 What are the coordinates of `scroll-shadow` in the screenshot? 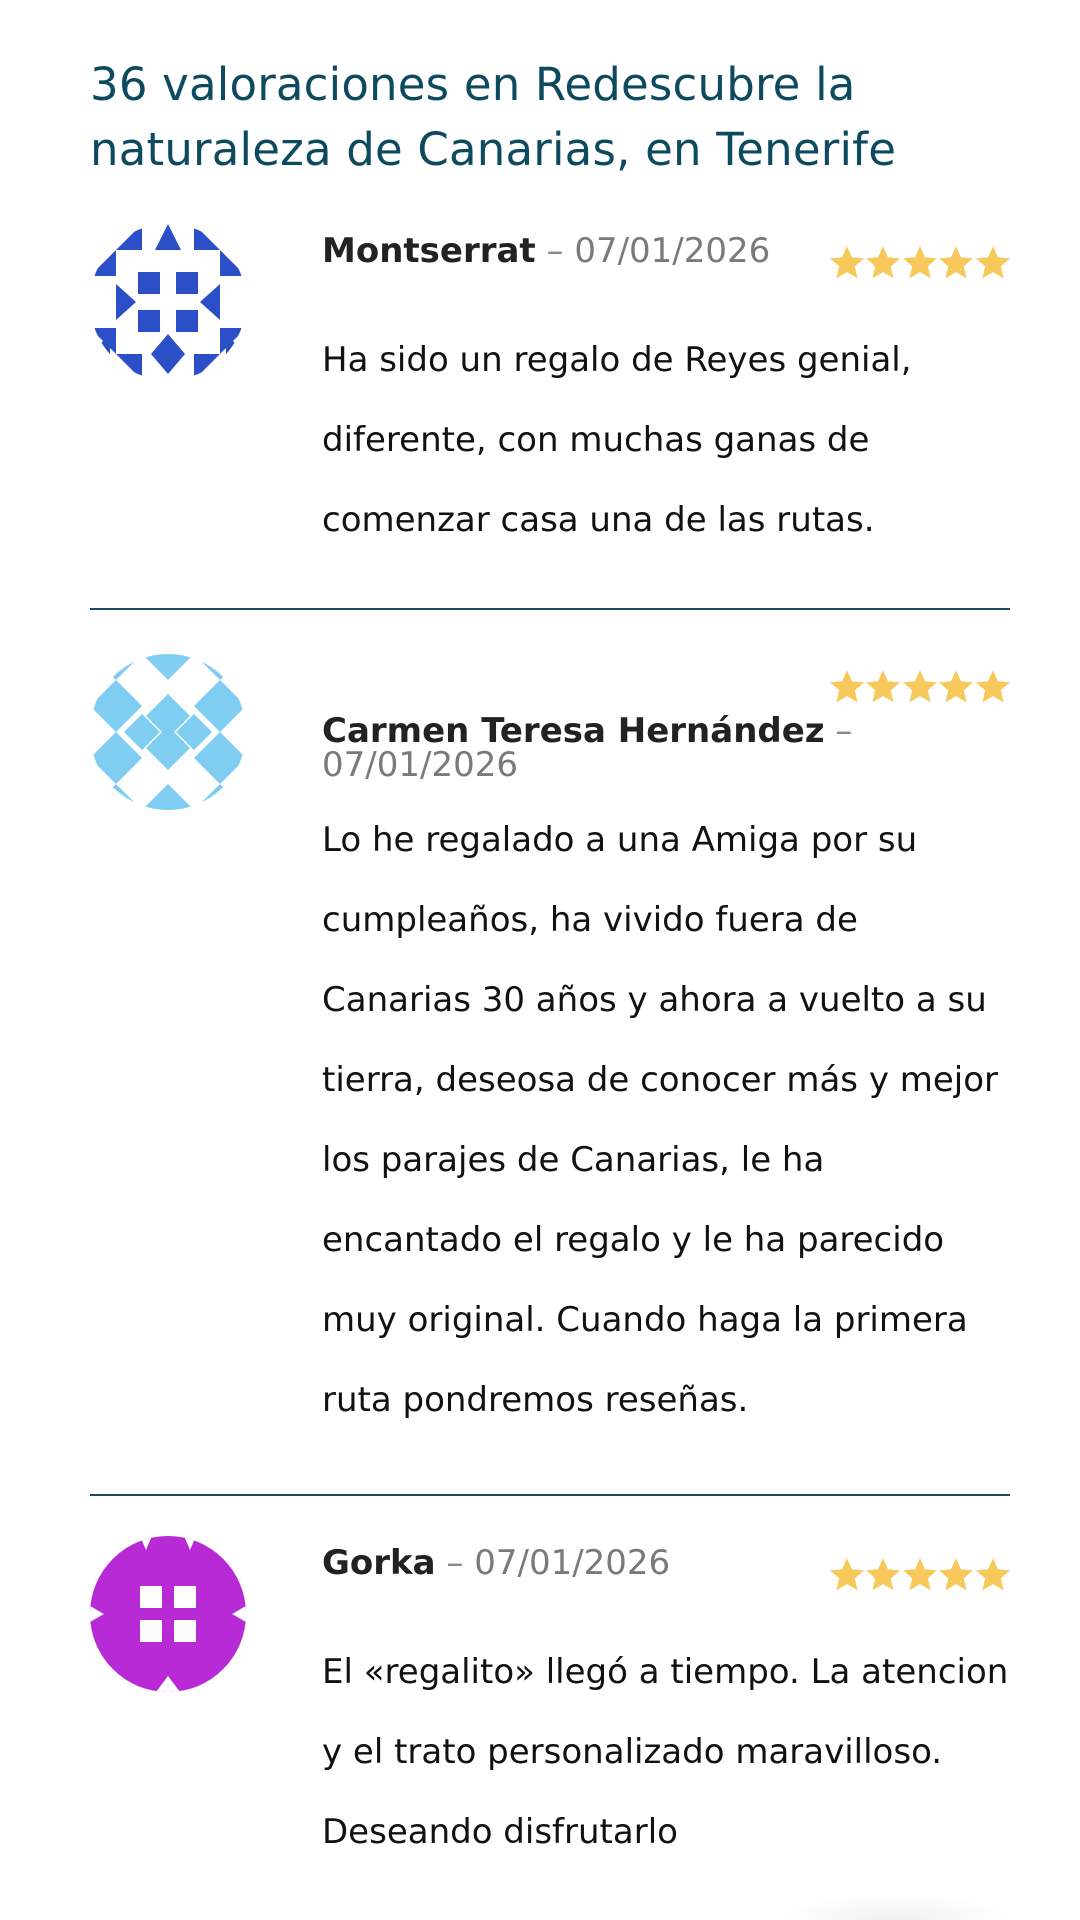 It's located at (895, 1907).